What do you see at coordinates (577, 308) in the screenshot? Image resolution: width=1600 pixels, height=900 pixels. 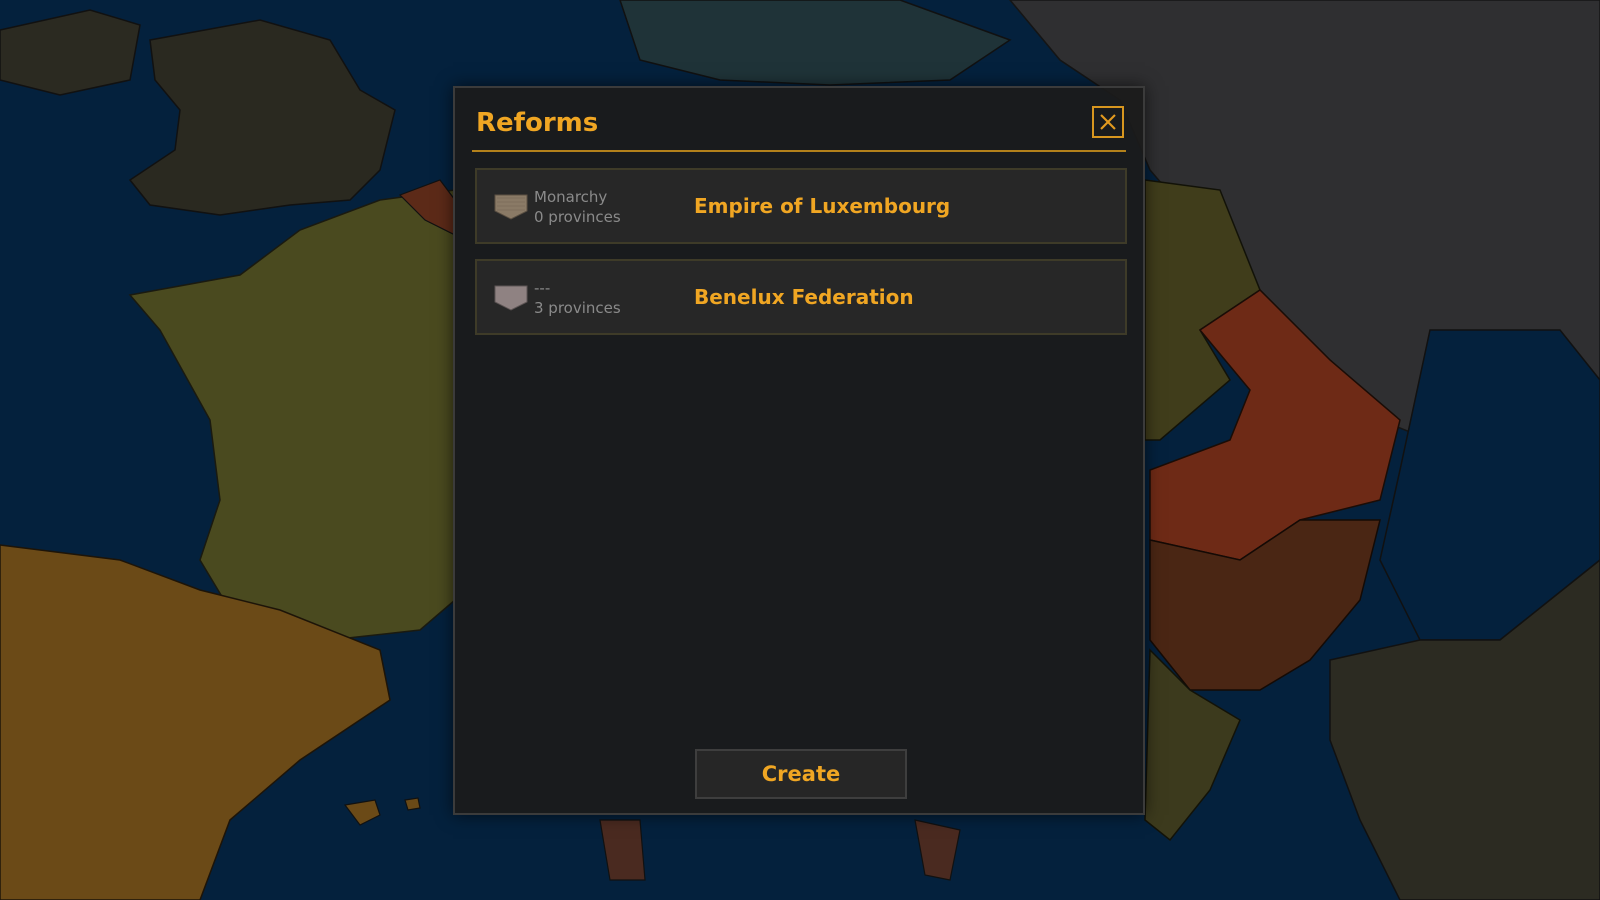 I see `province-count: 3 provinces` at bounding box center [577, 308].